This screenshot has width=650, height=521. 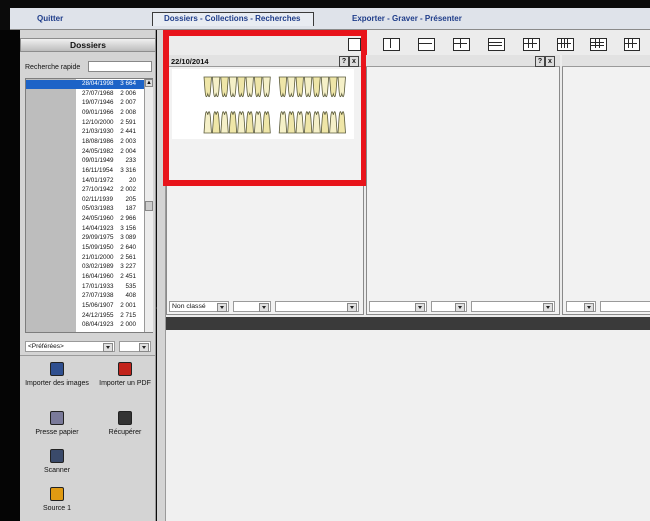 What do you see at coordinates (408, 323) in the screenshot?
I see `panels-separator-bar` at bounding box center [408, 323].